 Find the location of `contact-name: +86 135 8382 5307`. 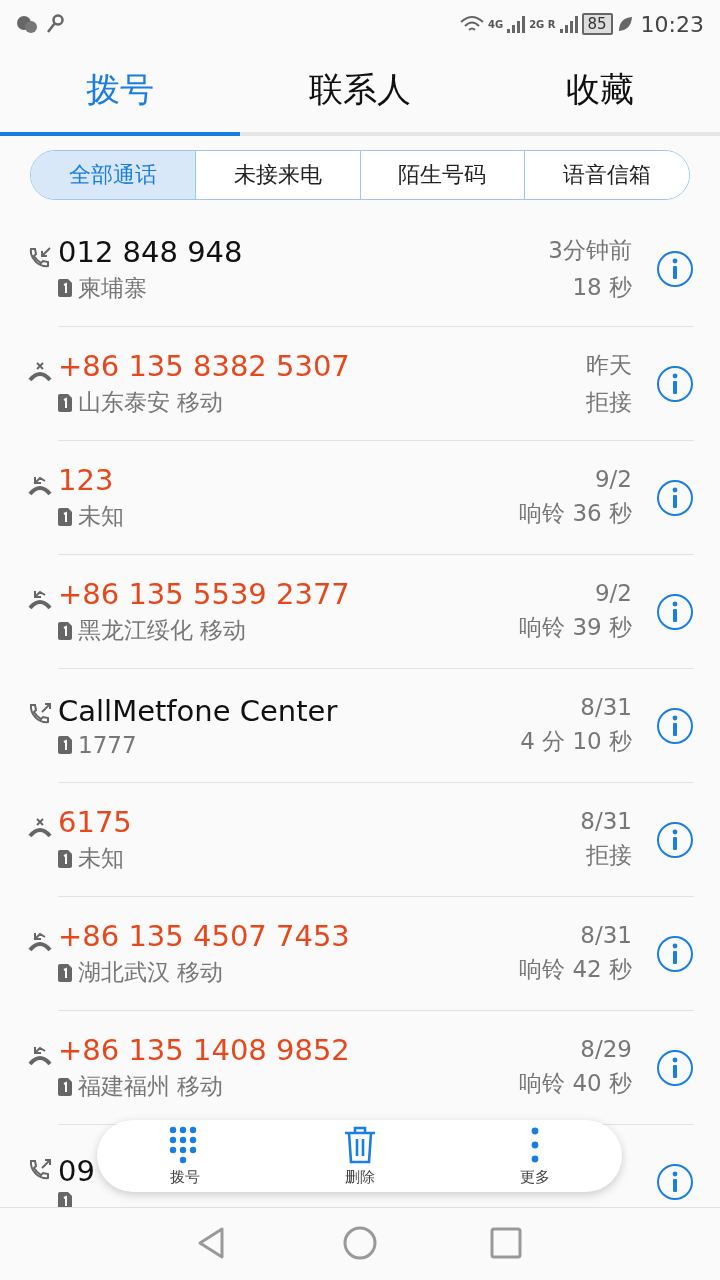

contact-name: +86 135 8382 5307 is located at coordinates (204, 366).